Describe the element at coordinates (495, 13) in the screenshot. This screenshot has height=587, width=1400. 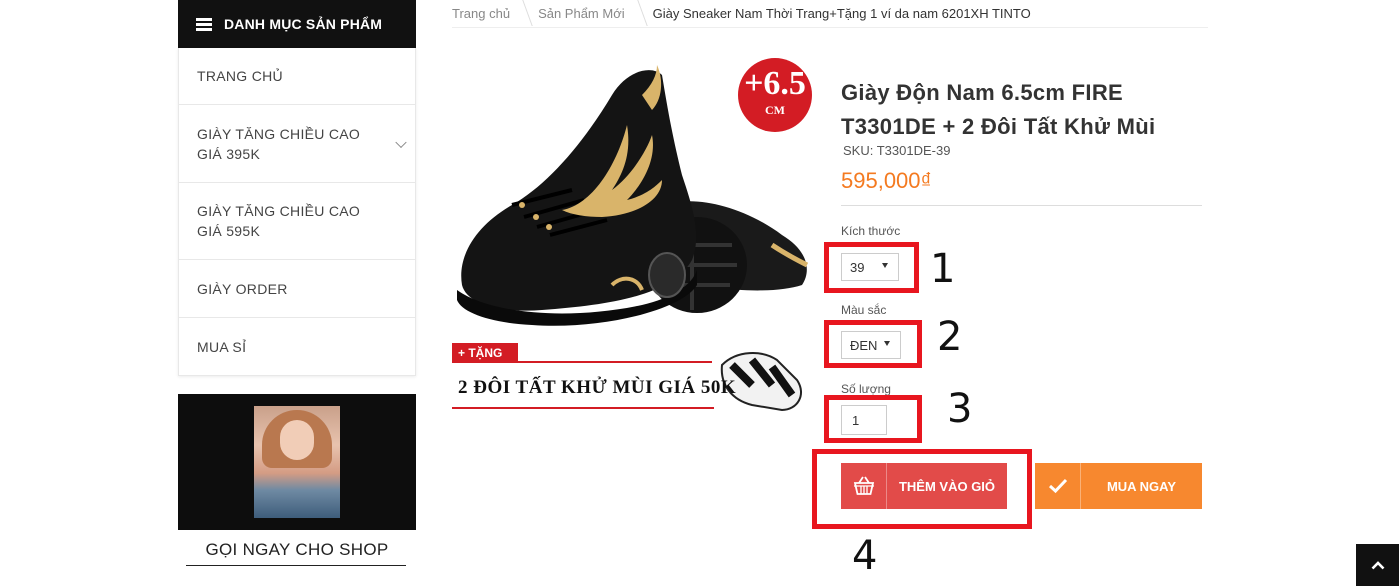
I see `breadcrumb-home: Trang chủ` at that location.